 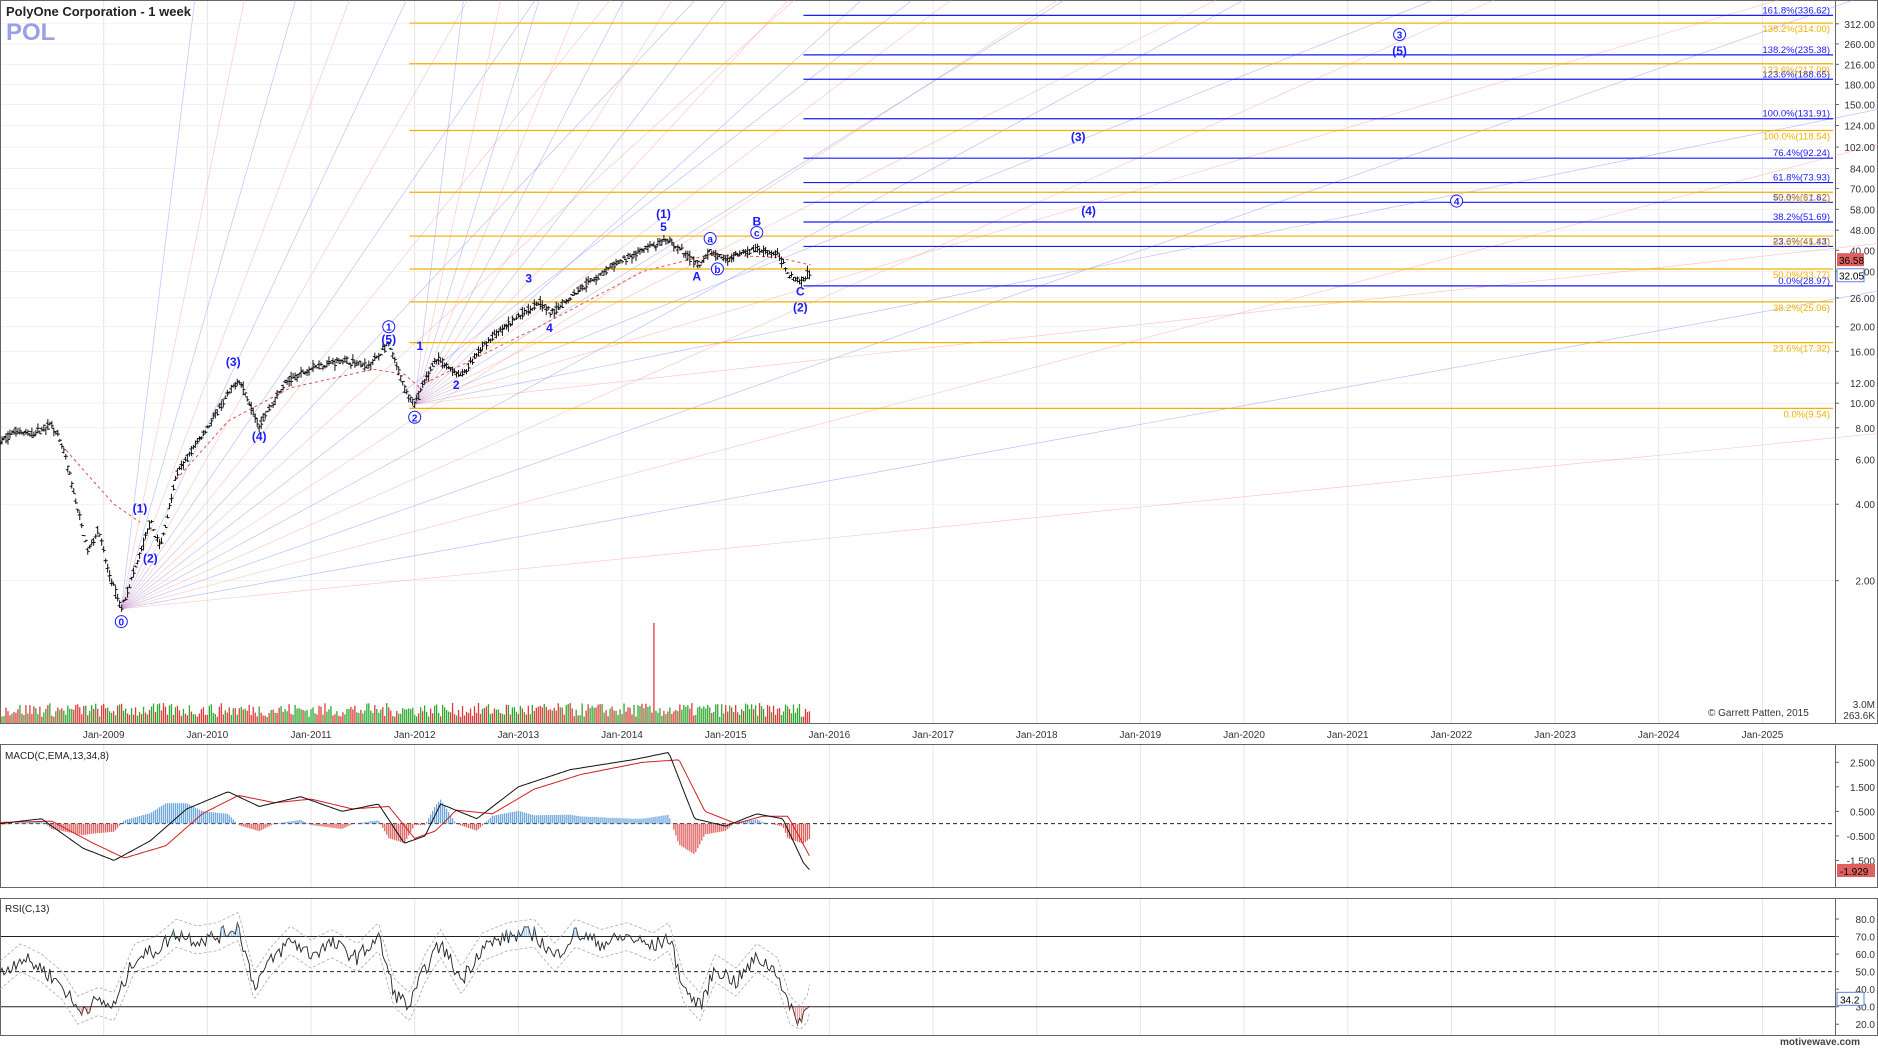 What do you see at coordinates (1758, 713) in the screenshot?
I see `copyright-note: © Garrett Patten, 2015` at bounding box center [1758, 713].